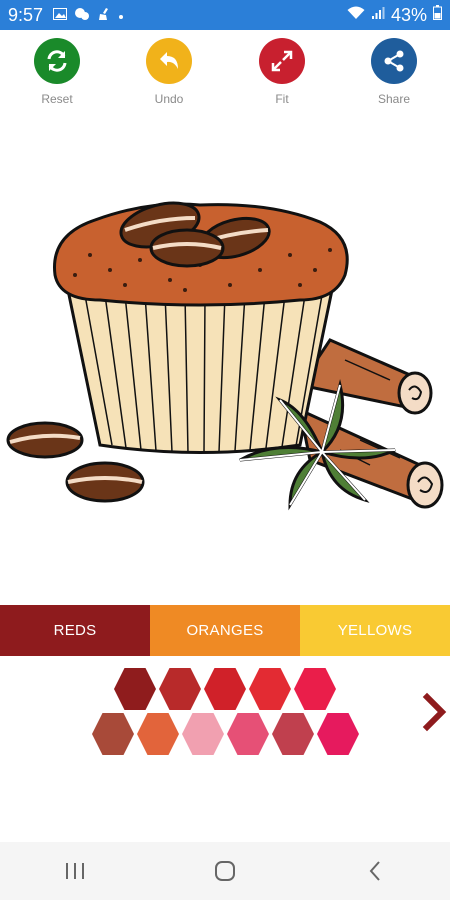 The height and width of the screenshot is (900, 450). I want to click on system-nav-bar, so click(225, 871).